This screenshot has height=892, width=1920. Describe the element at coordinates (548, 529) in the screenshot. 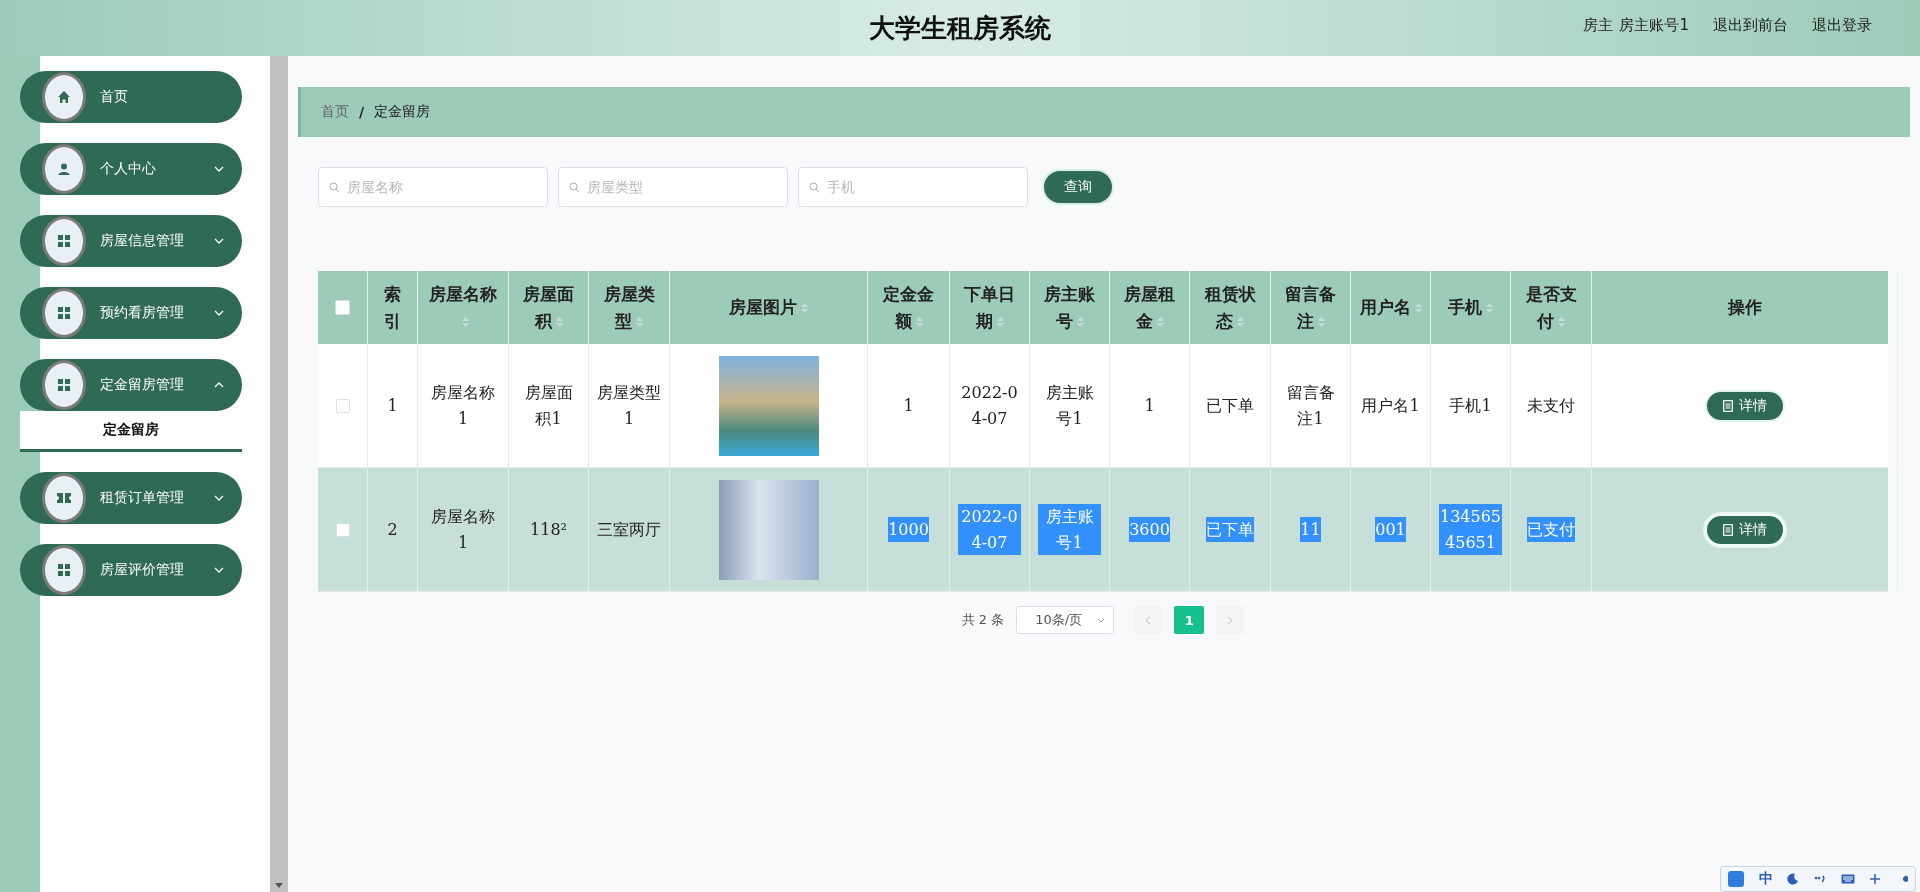

I see `table-cell-text: 118²` at that location.